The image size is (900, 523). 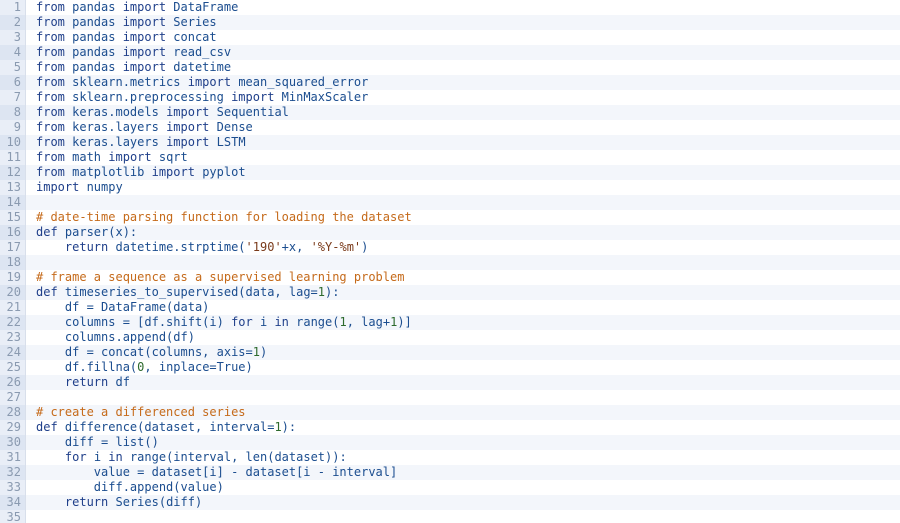 What do you see at coordinates (450, 382) in the screenshot?
I see `code-line: 26 return df` at bounding box center [450, 382].